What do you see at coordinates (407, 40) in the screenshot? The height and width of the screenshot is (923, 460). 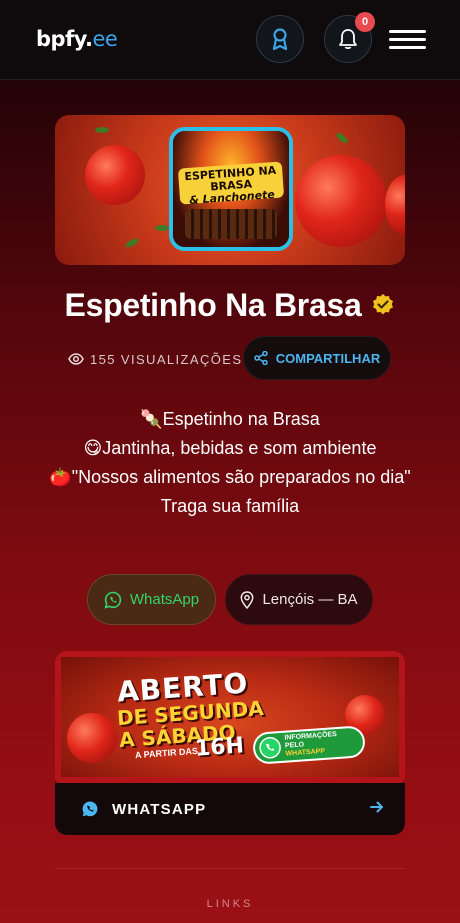 I see `hamburger-menu-icon` at bounding box center [407, 40].